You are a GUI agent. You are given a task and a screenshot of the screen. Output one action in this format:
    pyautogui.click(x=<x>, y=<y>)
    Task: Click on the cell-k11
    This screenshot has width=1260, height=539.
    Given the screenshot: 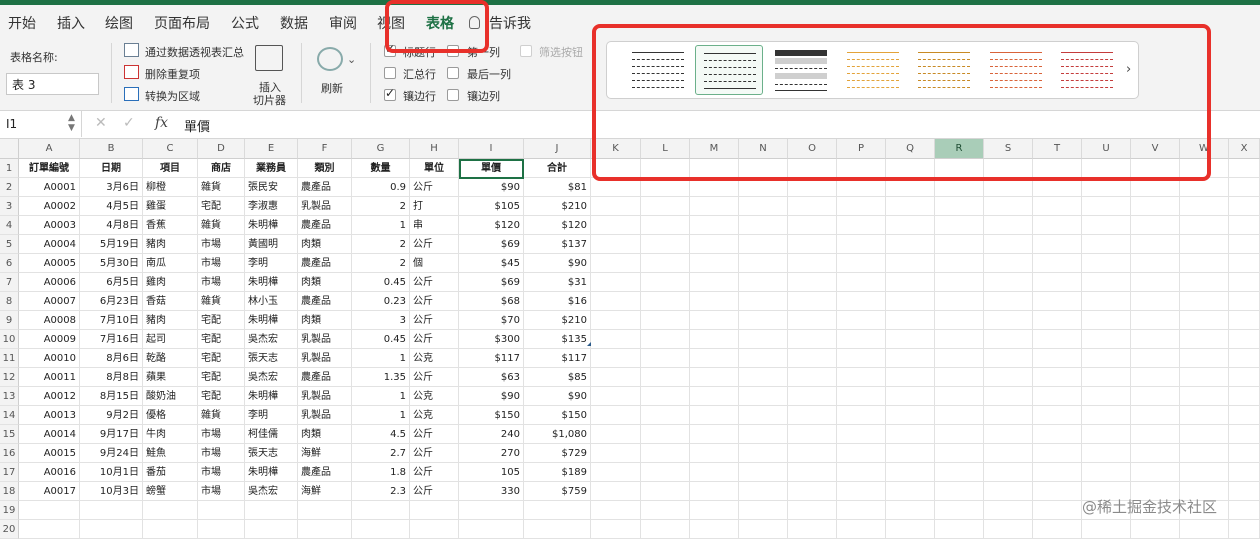 What is the action you would take?
    pyautogui.click(x=616, y=358)
    